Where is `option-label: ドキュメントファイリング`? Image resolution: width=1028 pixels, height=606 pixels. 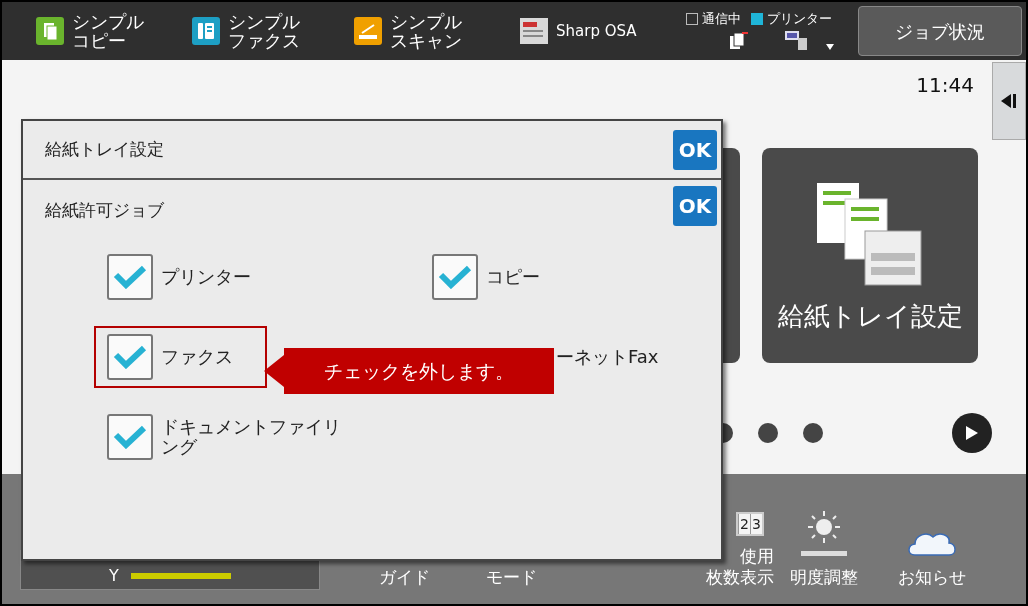 option-label: ドキュメントファイリング is located at coordinates (251, 437).